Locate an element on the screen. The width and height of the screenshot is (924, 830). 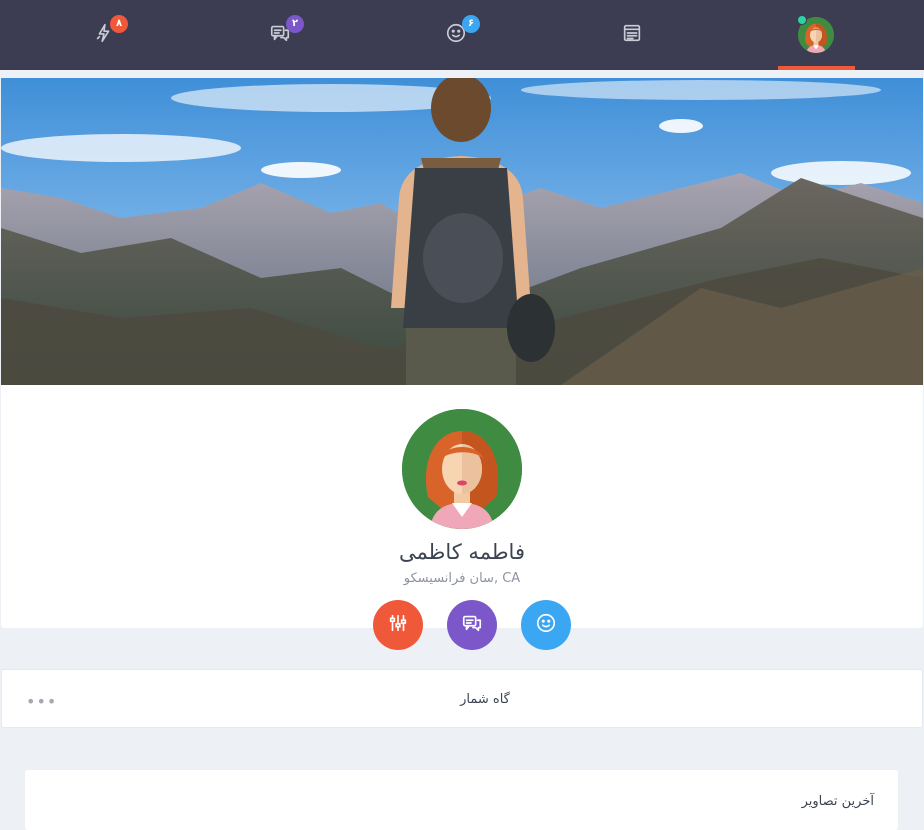
smiley-icon is located at coordinates (546, 625).